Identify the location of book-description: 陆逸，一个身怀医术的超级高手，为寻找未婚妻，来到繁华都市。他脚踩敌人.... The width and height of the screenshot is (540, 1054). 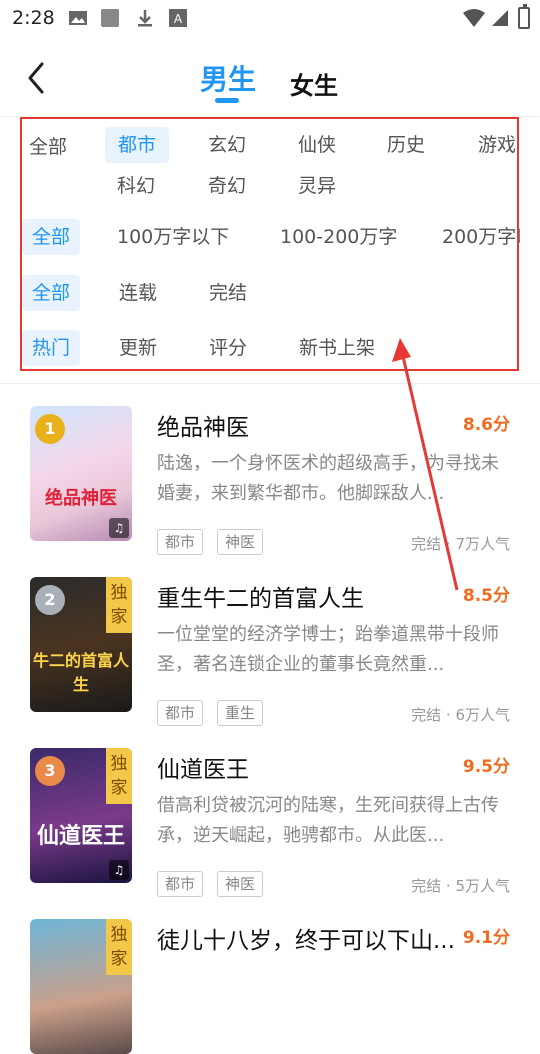
(328, 478).